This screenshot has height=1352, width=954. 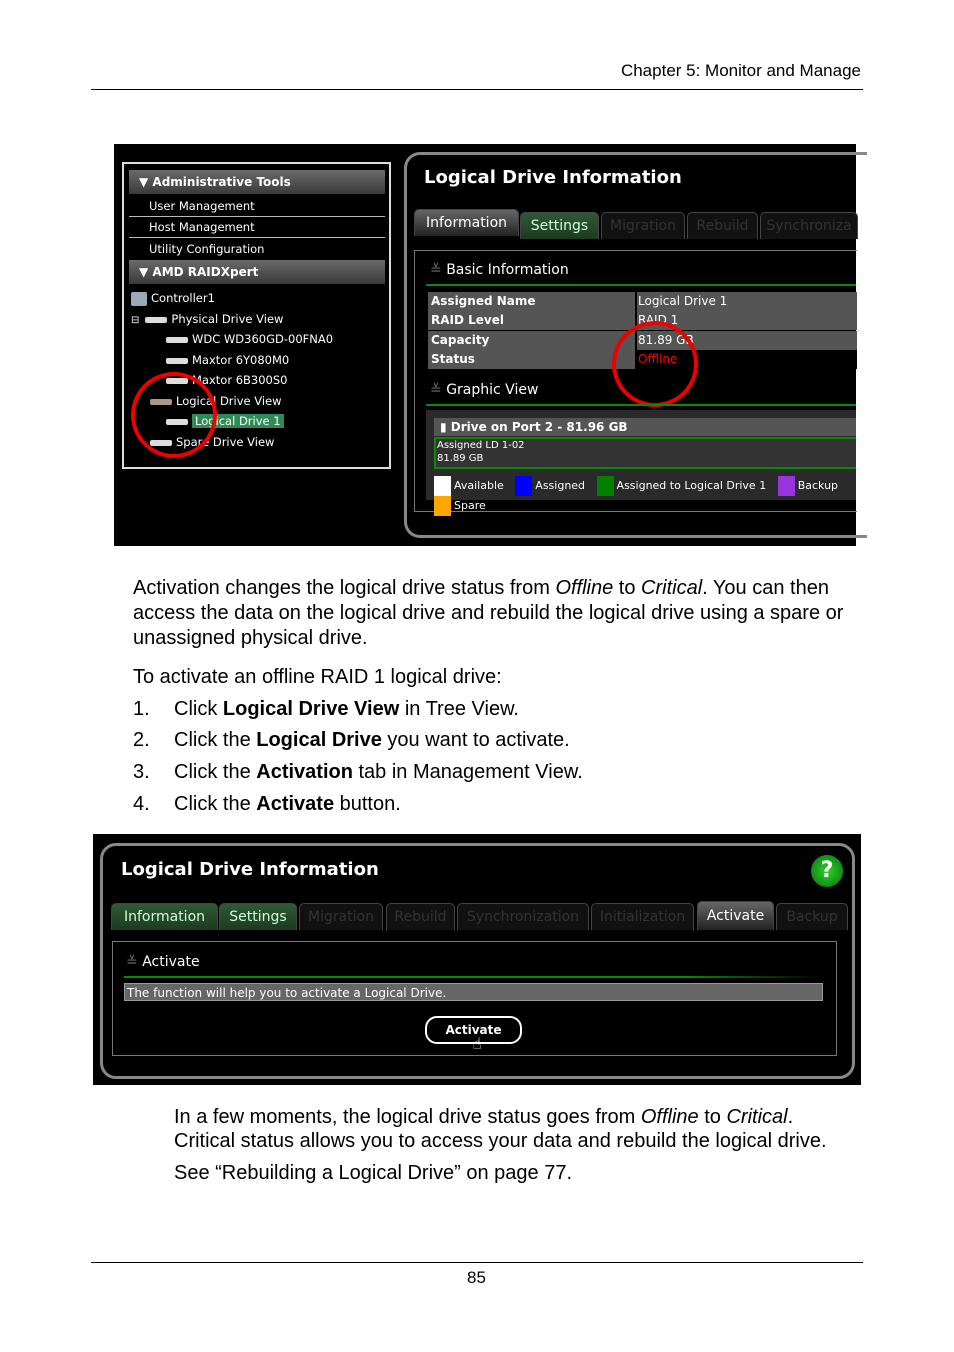 I want to click on menu-user-management: User Management, so click(x=257, y=206).